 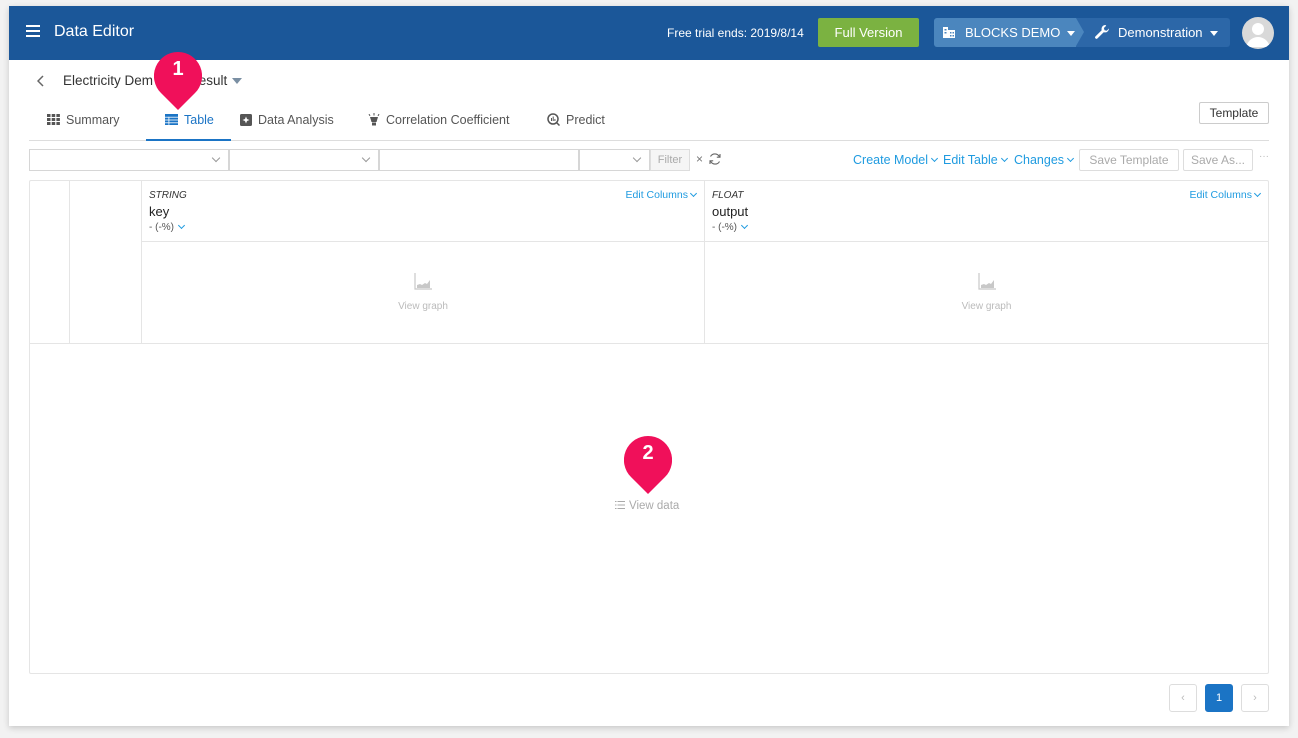 I want to click on dataset-selector: Electricity Dem t_result, so click(x=153, y=80).